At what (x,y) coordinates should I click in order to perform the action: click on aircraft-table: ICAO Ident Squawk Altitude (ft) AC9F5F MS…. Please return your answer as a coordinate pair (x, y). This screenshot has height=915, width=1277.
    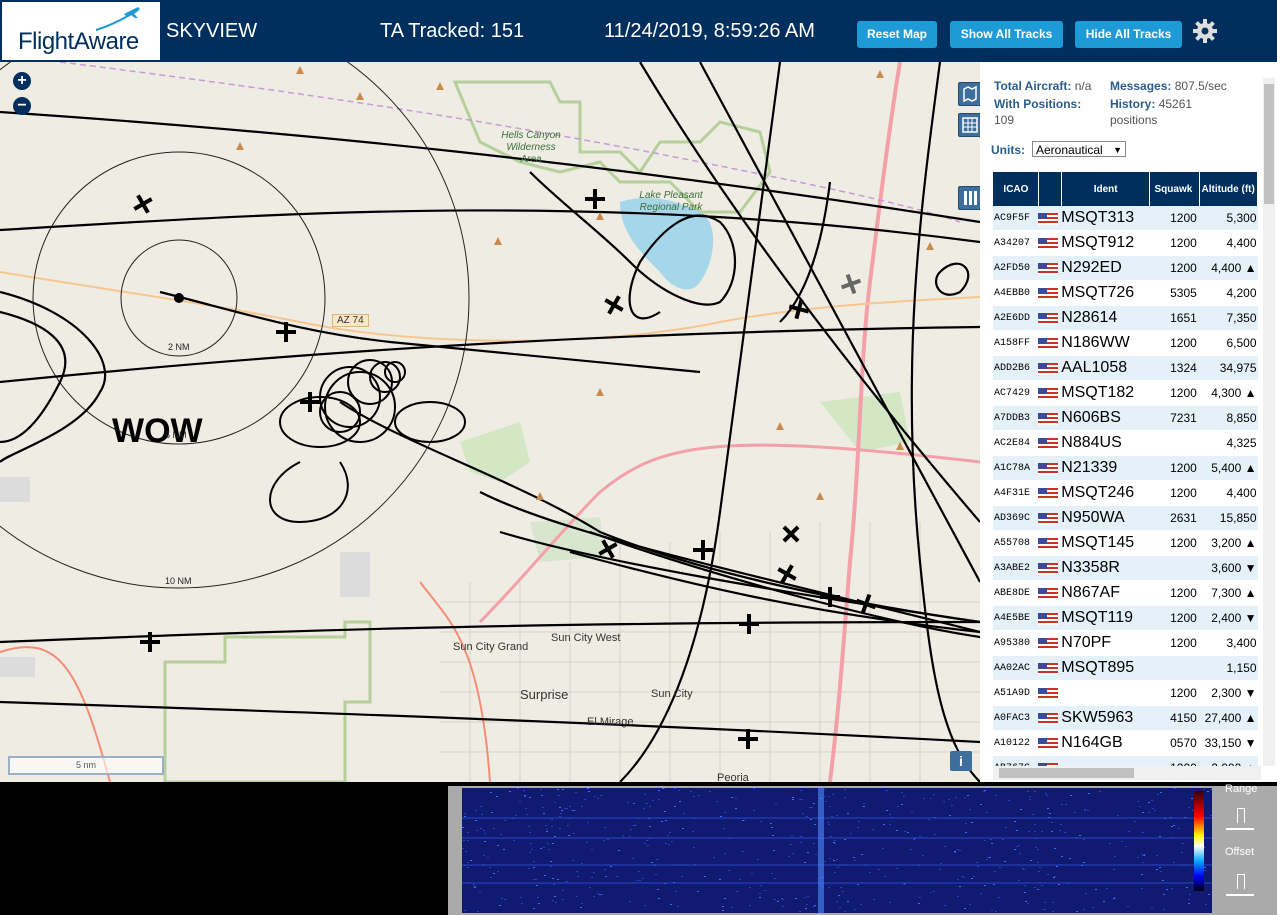
    Looking at the image, I should click on (1125, 476).